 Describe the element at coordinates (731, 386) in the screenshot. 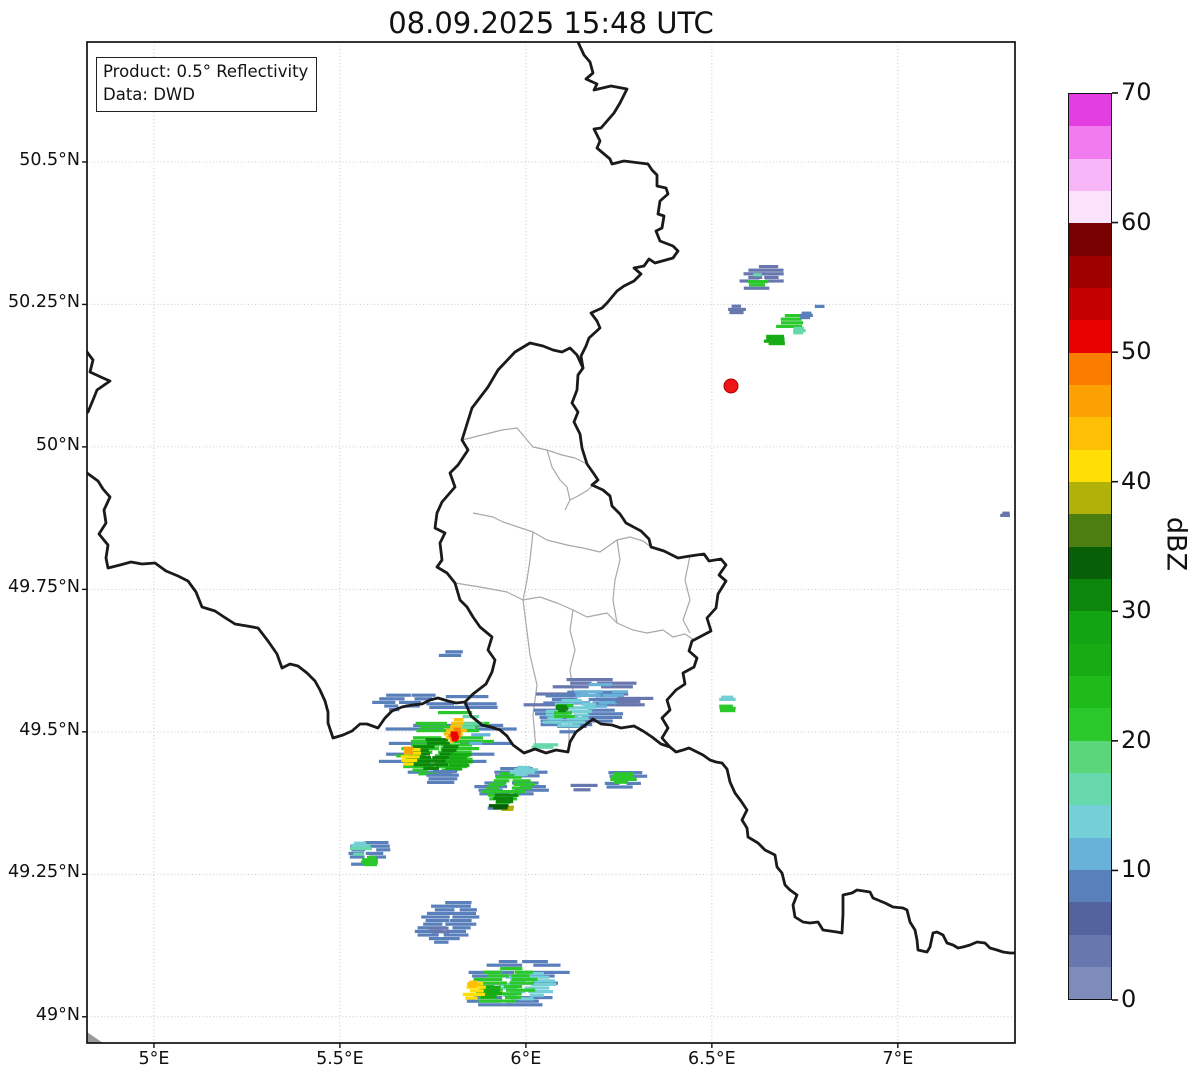

I see `radar-site-marker` at that location.